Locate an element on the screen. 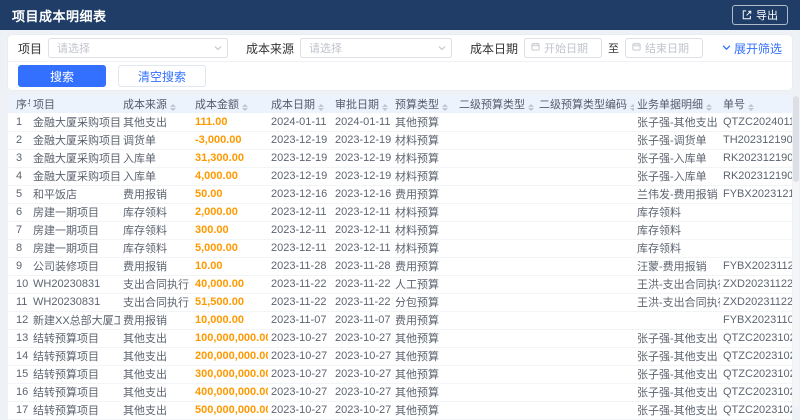 Image resolution: width=800 pixels, height=420 pixels. cell-project: 房建一期项目 is located at coordinates (75, 212).